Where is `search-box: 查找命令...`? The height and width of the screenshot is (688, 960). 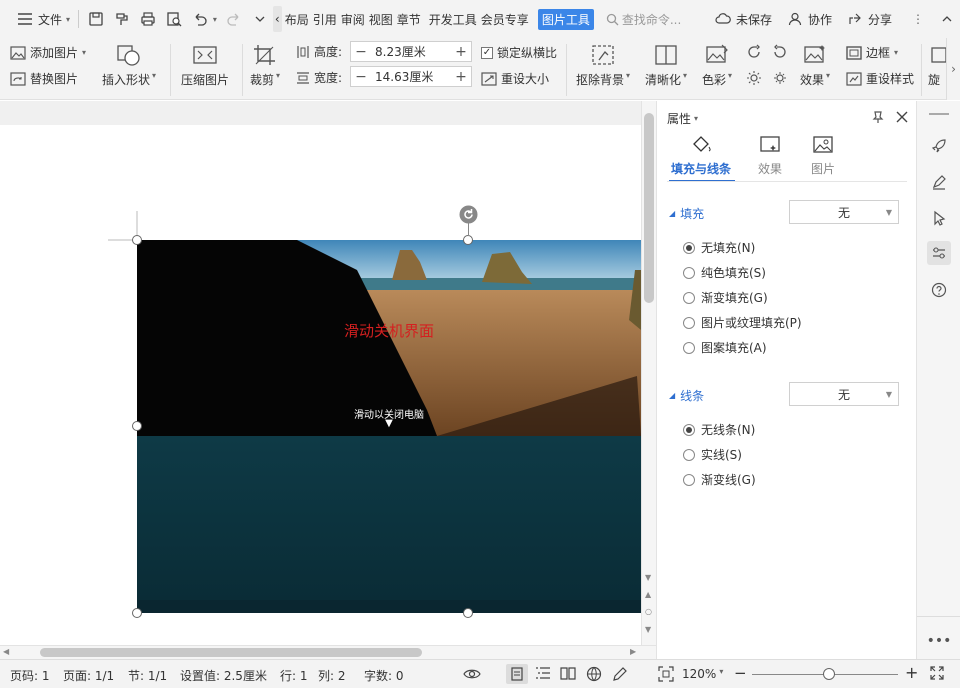 search-box: 查找命令... is located at coordinates (645, 19).